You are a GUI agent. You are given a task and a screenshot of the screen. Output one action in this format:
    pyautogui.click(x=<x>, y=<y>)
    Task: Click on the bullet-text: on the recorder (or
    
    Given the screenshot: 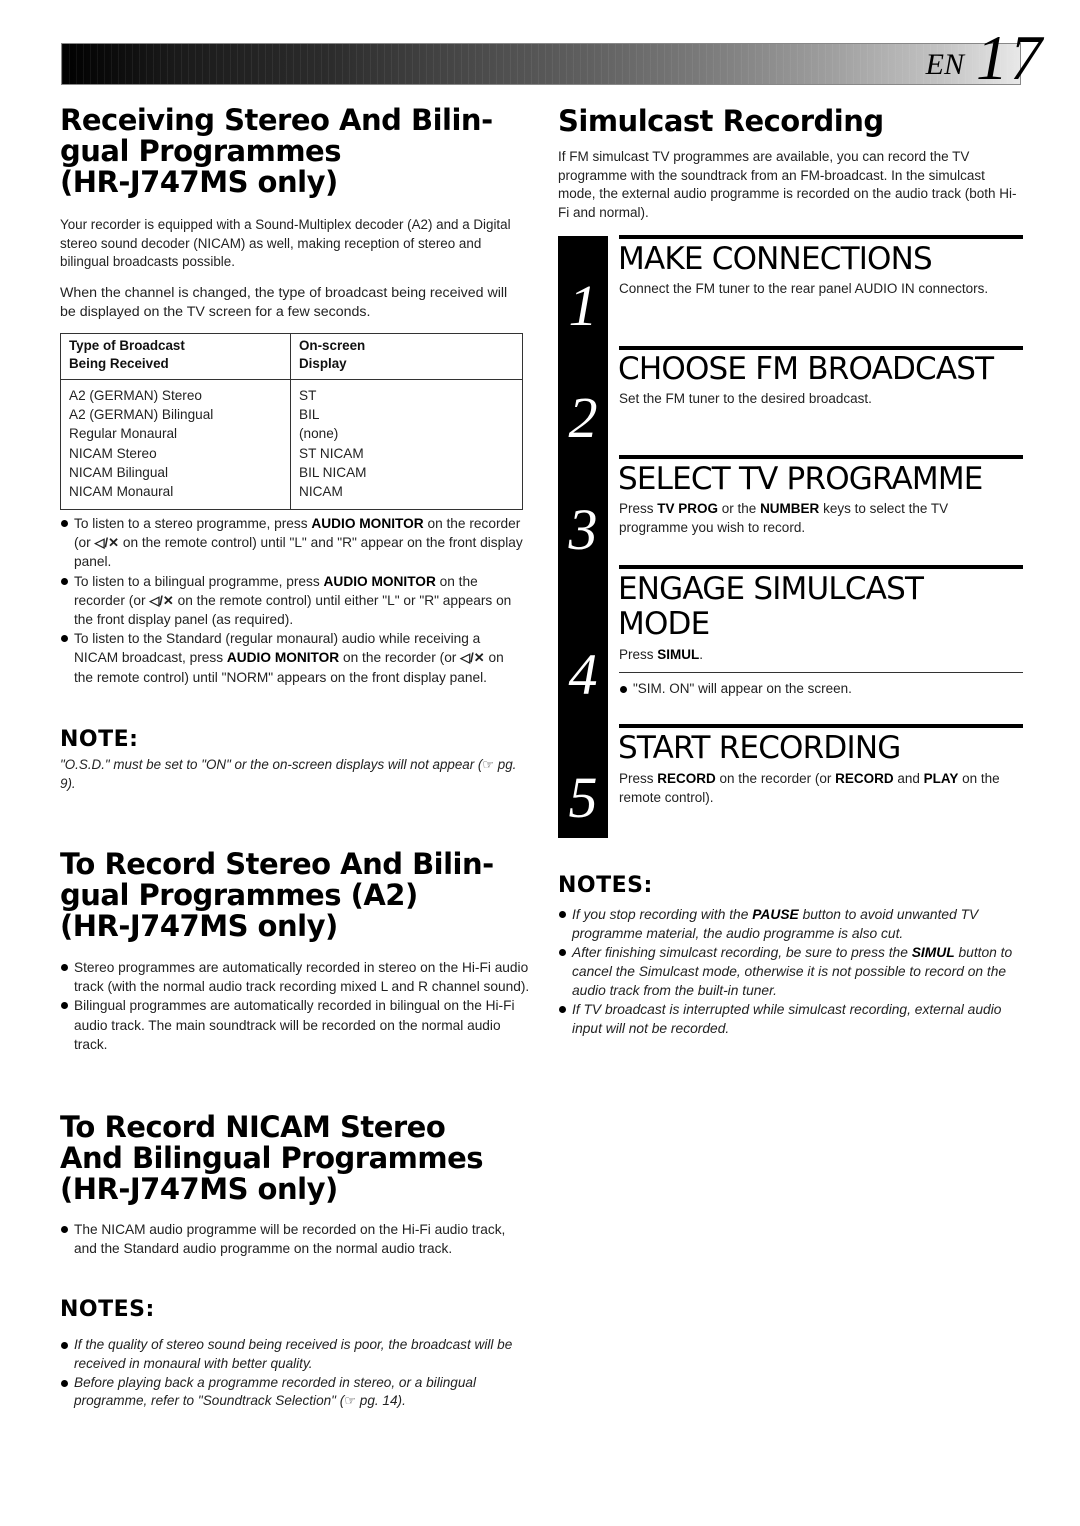 What is the action you would take?
    pyautogui.click(x=400, y=658)
    